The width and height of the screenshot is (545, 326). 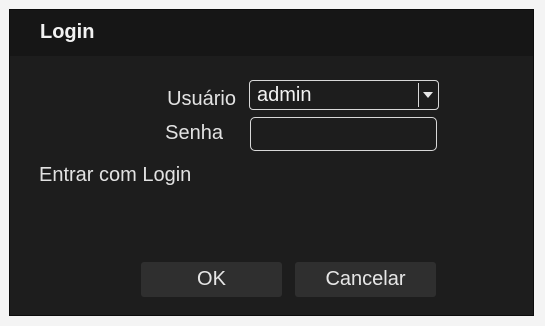 What do you see at coordinates (365, 279) in the screenshot?
I see `cancel-button: Cancelar` at bounding box center [365, 279].